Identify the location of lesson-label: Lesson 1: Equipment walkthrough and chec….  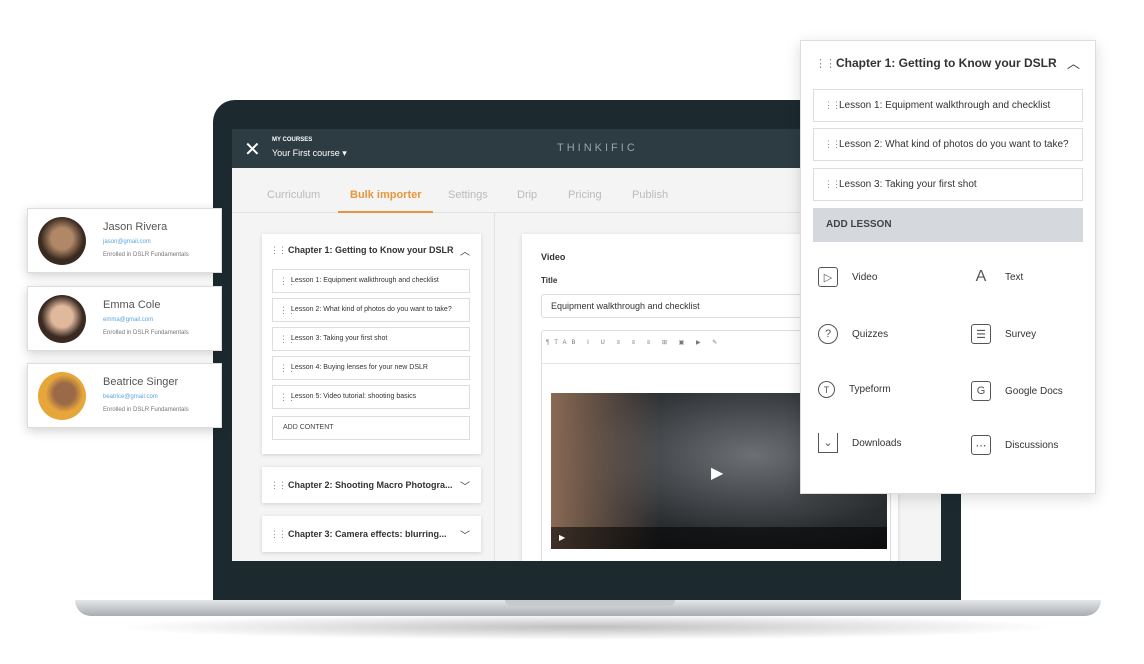
(945, 105).